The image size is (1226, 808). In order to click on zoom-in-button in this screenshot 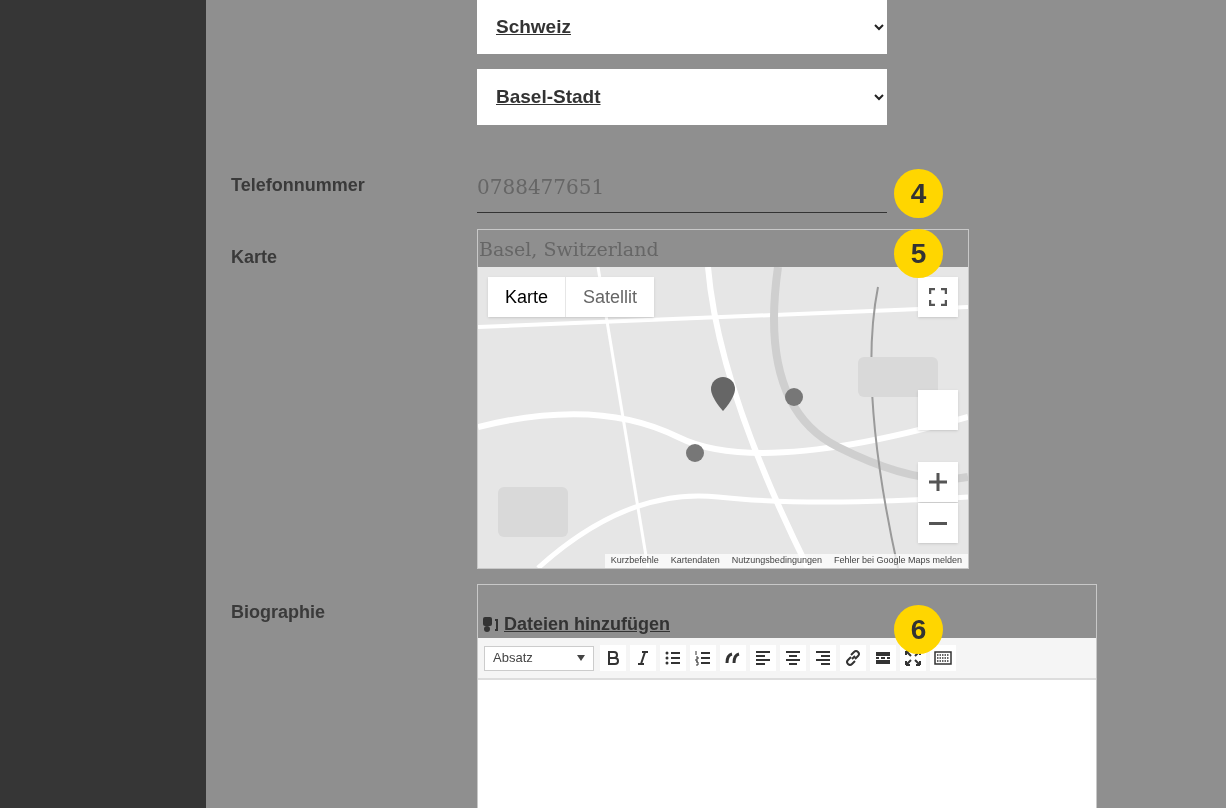, I will do `click(938, 482)`.